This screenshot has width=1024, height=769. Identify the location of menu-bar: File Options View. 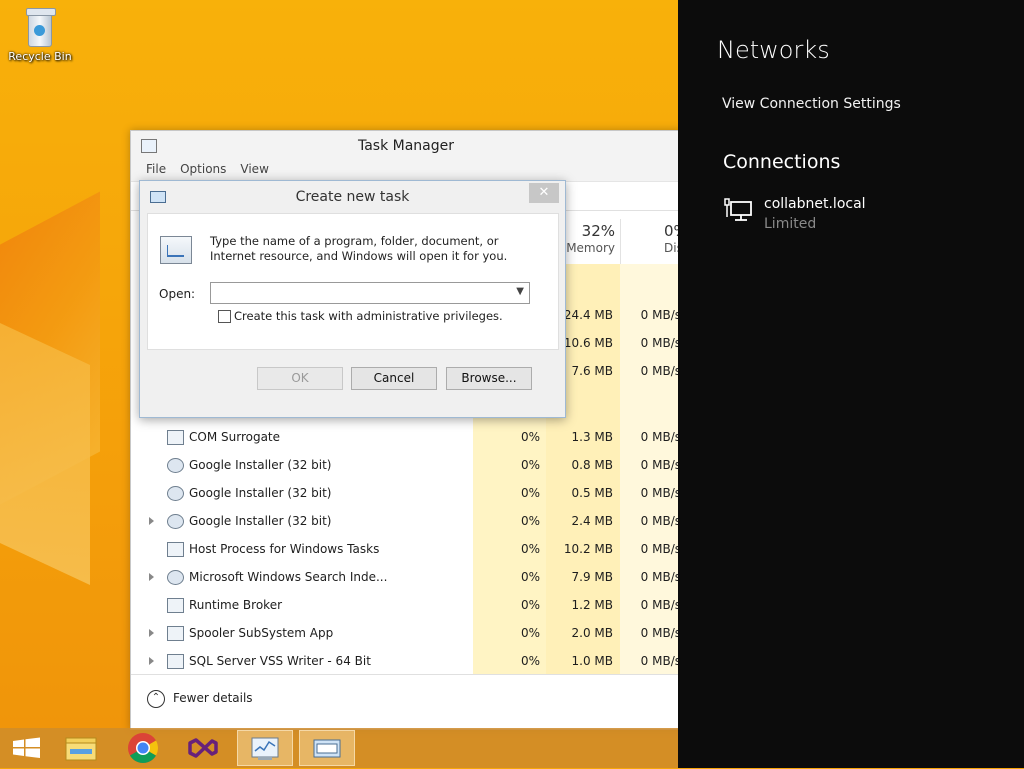
(406, 171).